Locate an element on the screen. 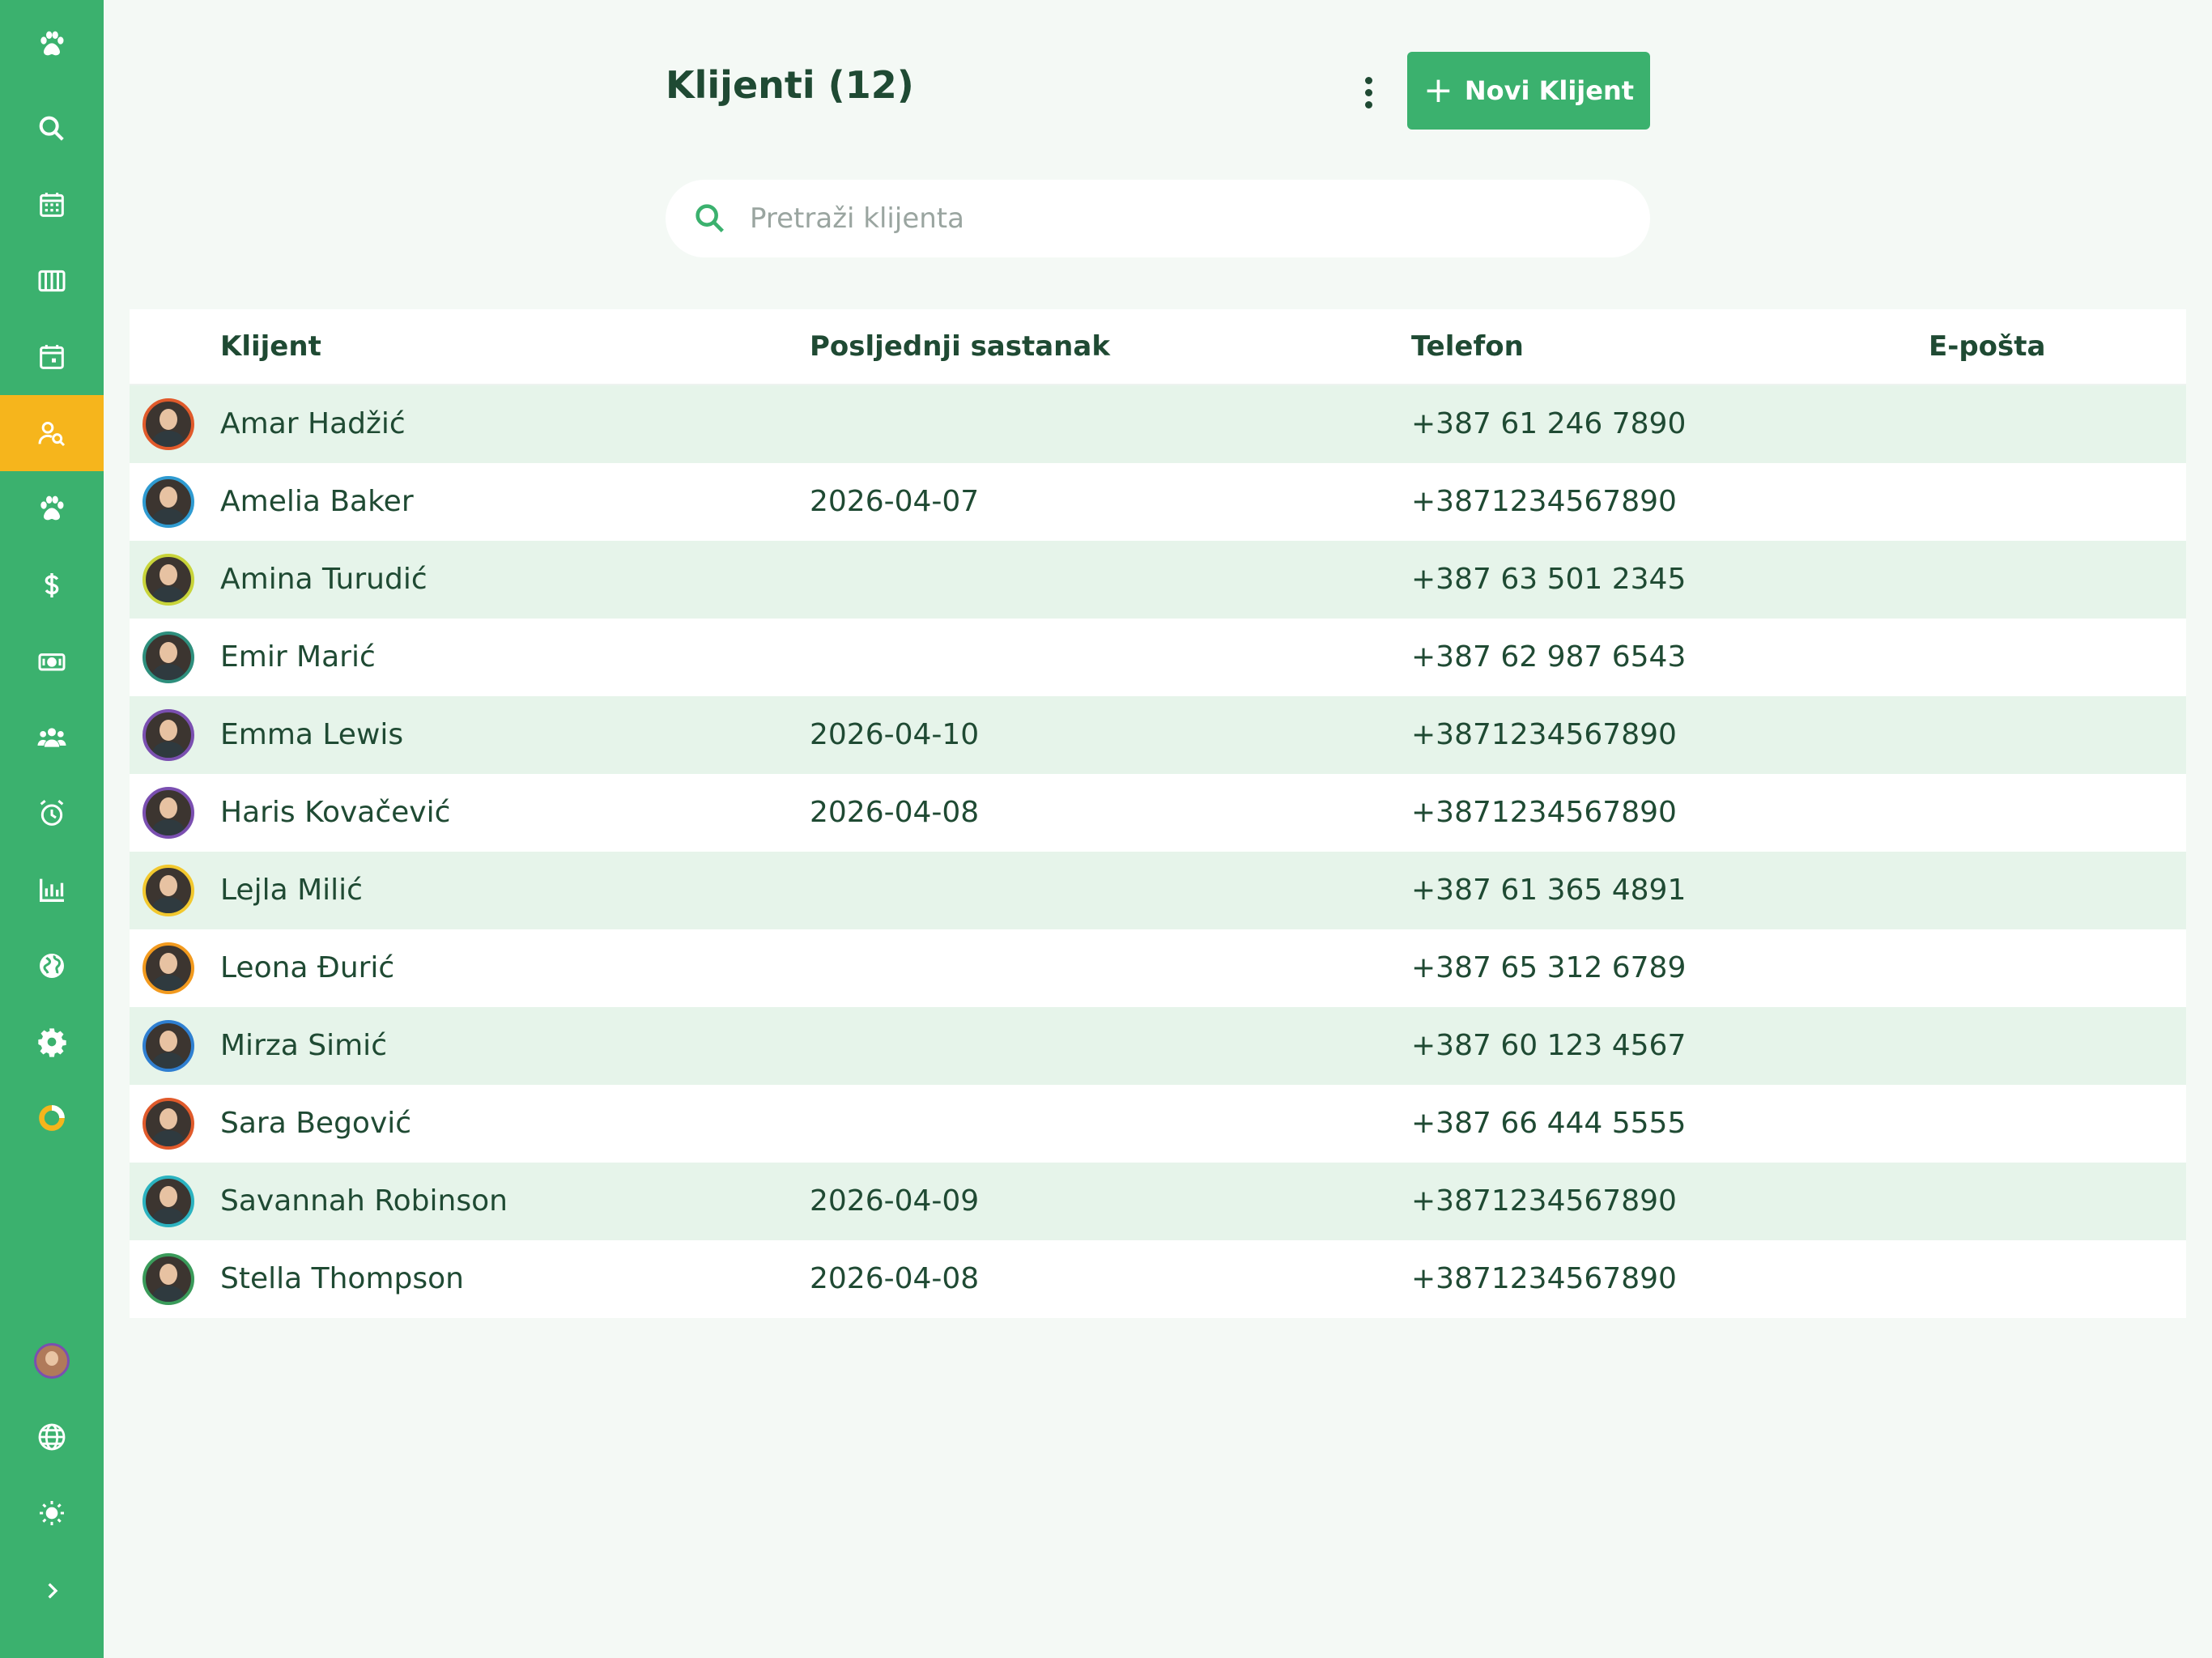  dollar-icon is located at coordinates (52, 585).